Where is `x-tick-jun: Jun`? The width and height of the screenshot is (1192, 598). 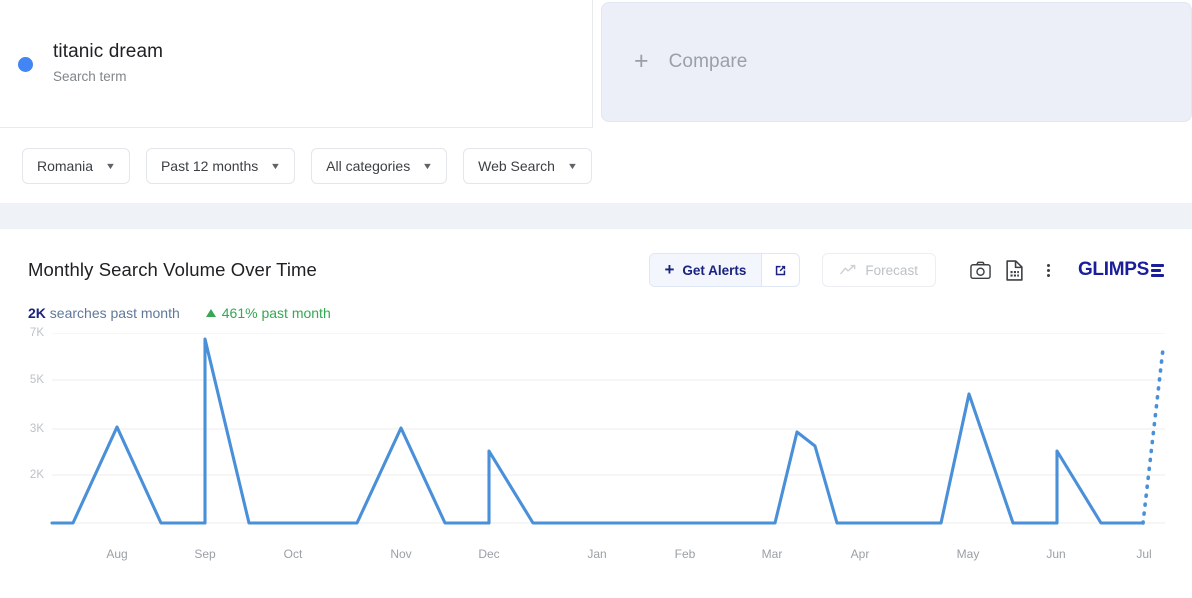 x-tick-jun: Jun is located at coordinates (1056, 554).